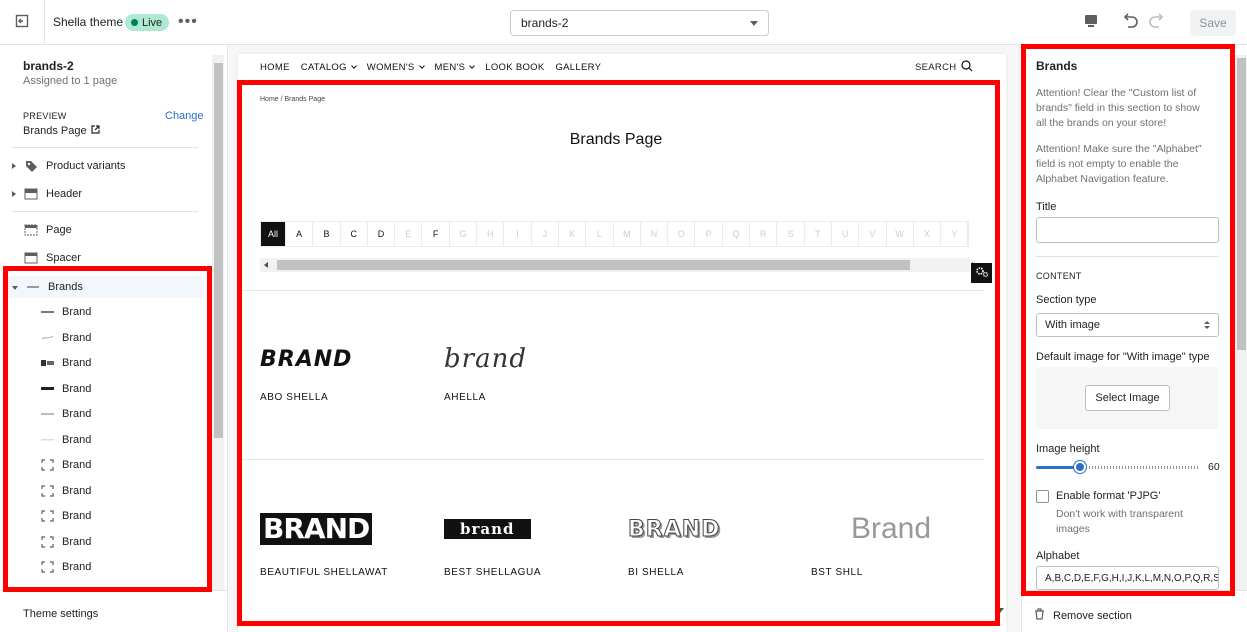 This screenshot has height=632, width=1247. What do you see at coordinates (455, 67) in the screenshot?
I see `nav-mens: MEN'S` at bounding box center [455, 67].